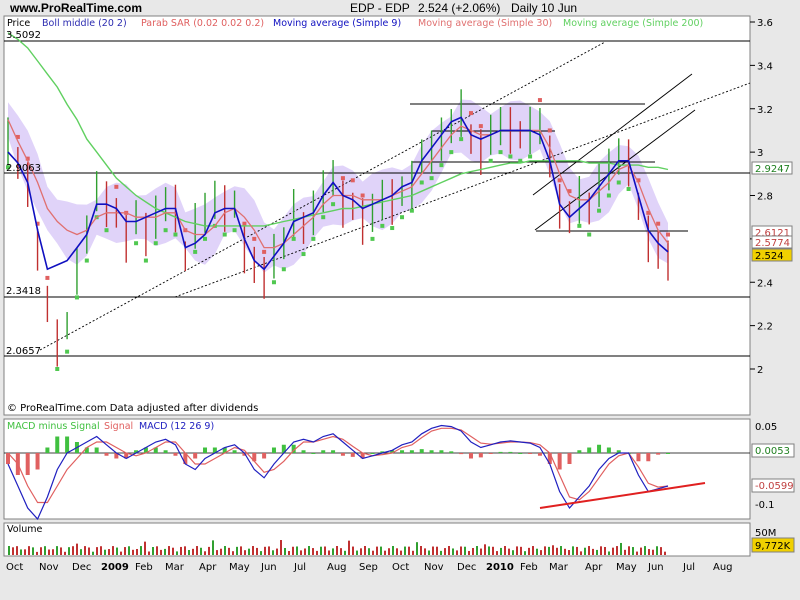 This screenshot has width=800, height=600. What do you see at coordinates (115, 567) in the screenshot?
I see `x-axis-label: 2009` at bounding box center [115, 567].